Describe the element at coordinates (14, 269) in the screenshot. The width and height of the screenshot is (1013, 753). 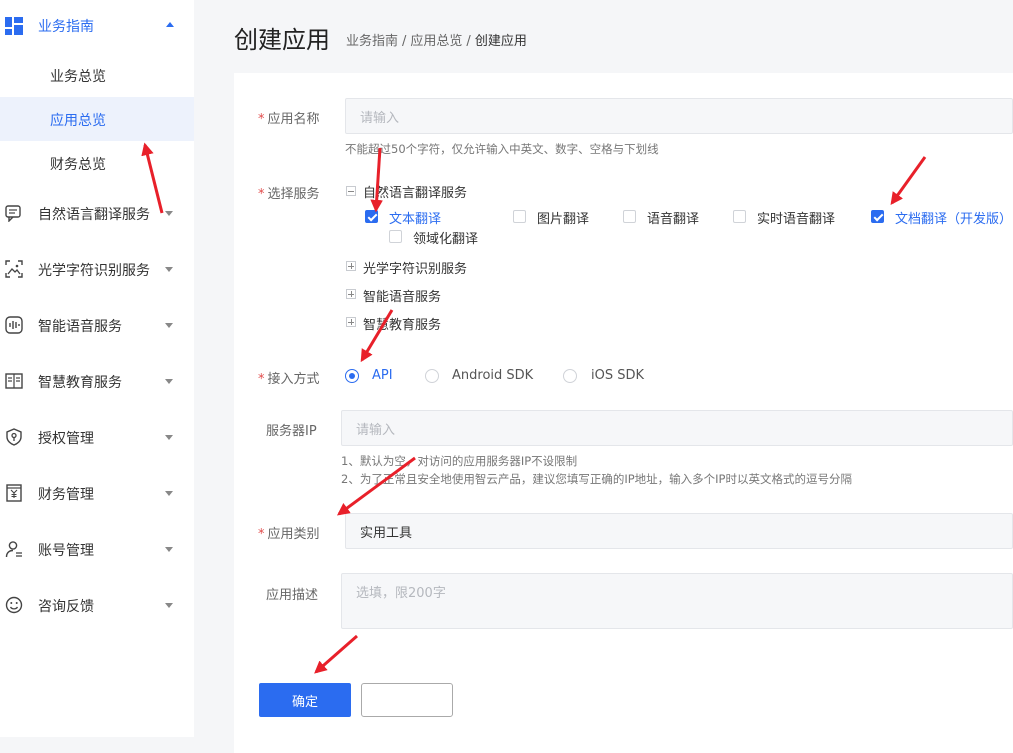
I see `image-scan-icon` at that location.